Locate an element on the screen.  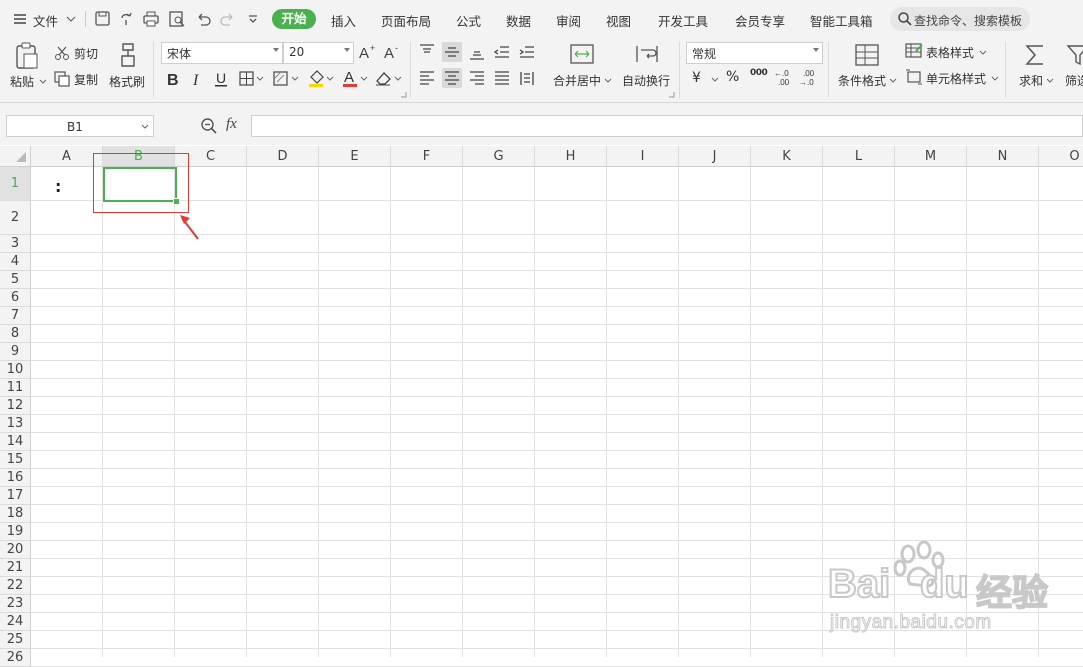
tab-formulas: 公式 is located at coordinates (468, 20).